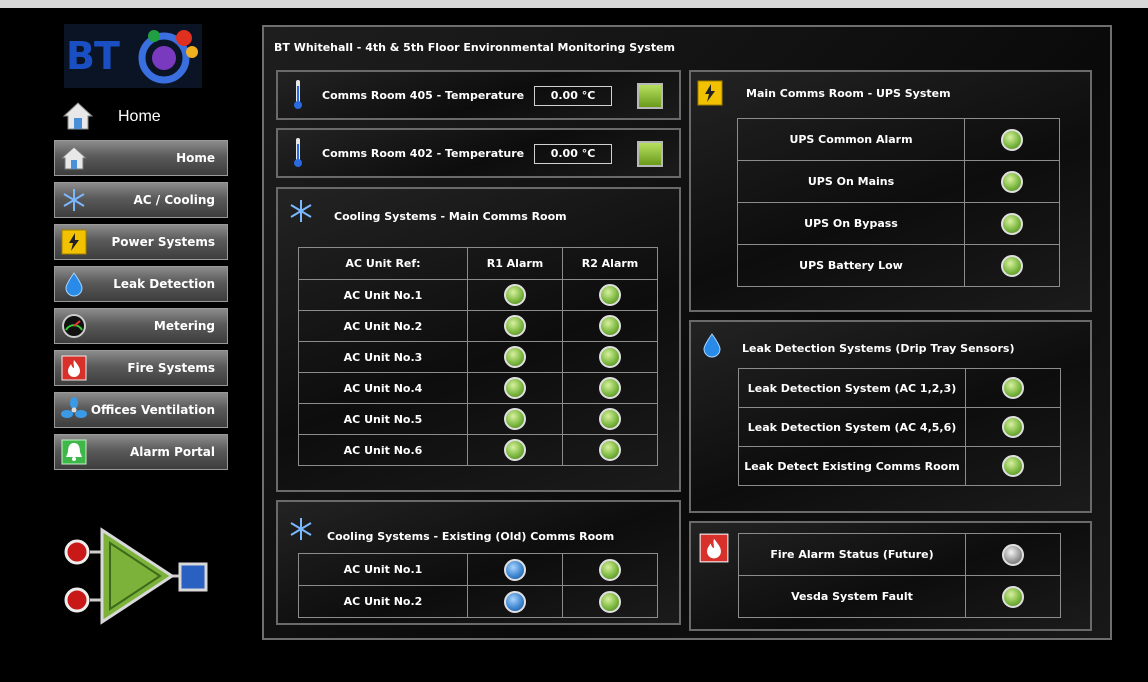 Image resolution: width=1148 pixels, height=682 pixels. Describe the element at coordinates (93, 56) in the screenshot. I see `bt-logo-text: BT` at that location.